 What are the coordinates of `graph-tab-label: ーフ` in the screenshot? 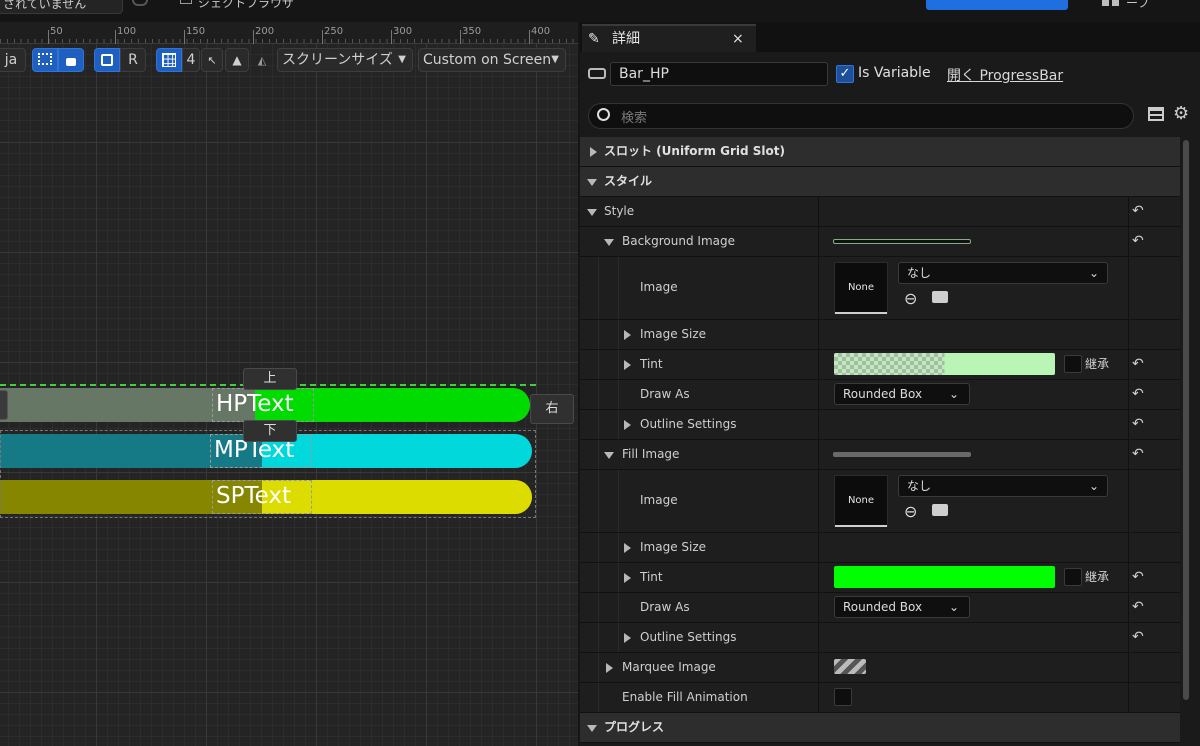 It's located at (1137, 5).